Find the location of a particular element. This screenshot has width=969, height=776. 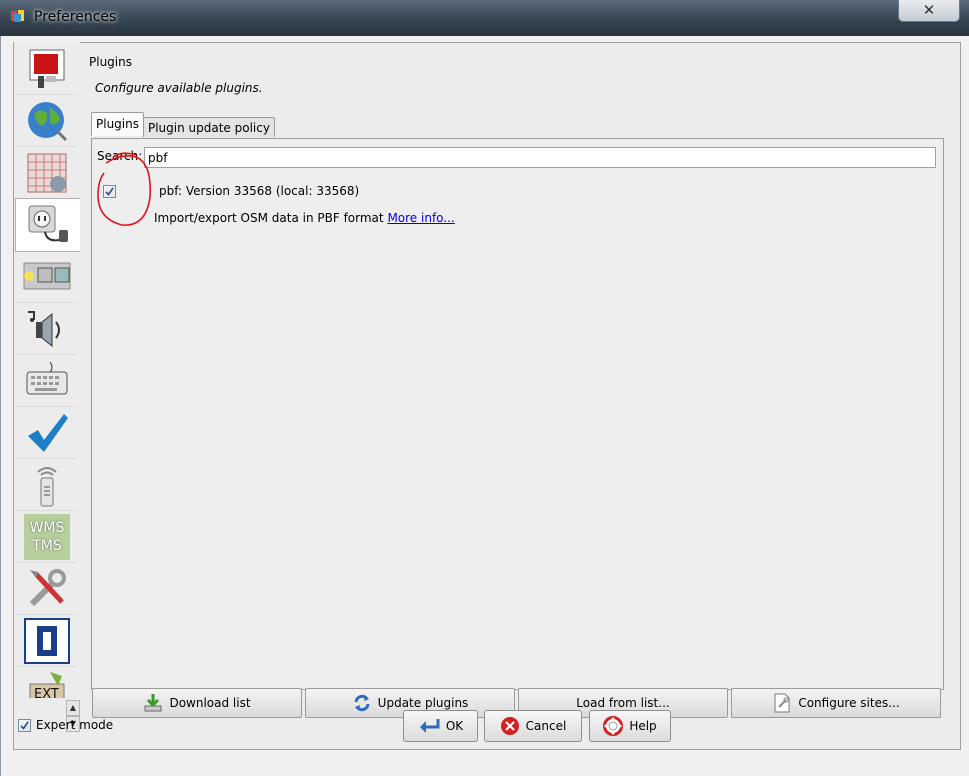

map-paint-style-icon is located at coordinates (47, 641).